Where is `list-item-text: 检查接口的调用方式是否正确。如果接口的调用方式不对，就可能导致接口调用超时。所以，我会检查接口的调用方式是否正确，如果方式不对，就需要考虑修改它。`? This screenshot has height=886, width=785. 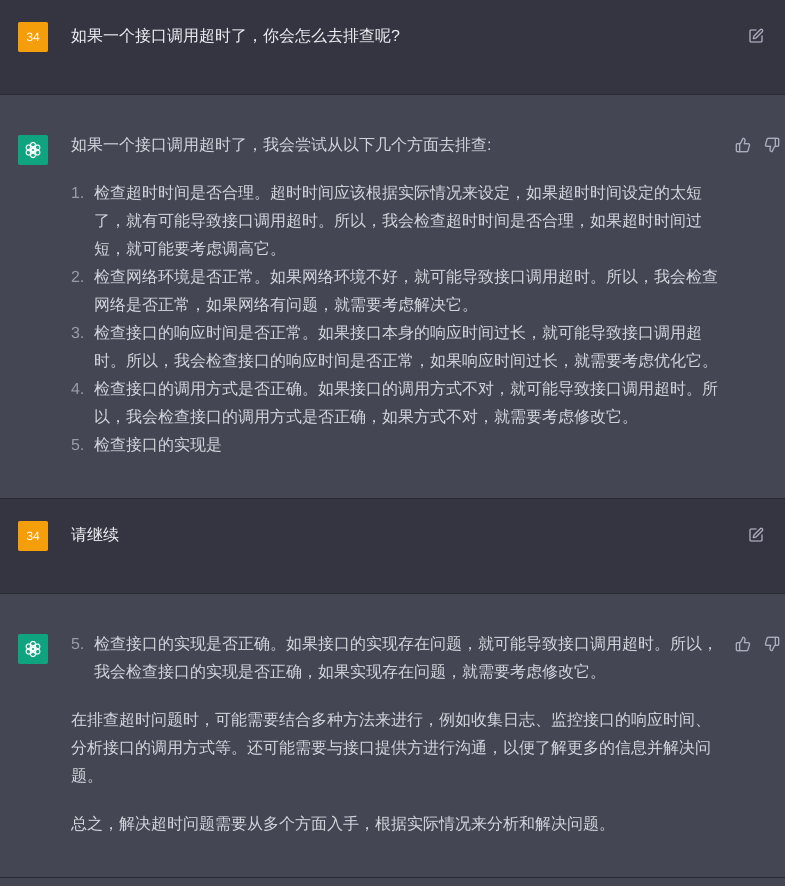 list-item-text: 检查接口的调用方式是否正确。如果接口的调用方式不对，就可能导致接口调用超时。所以，我会检查接口的调用方式是否正确，如果方式不对，就需要考虑修改它。 is located at coordinates (406, 404).